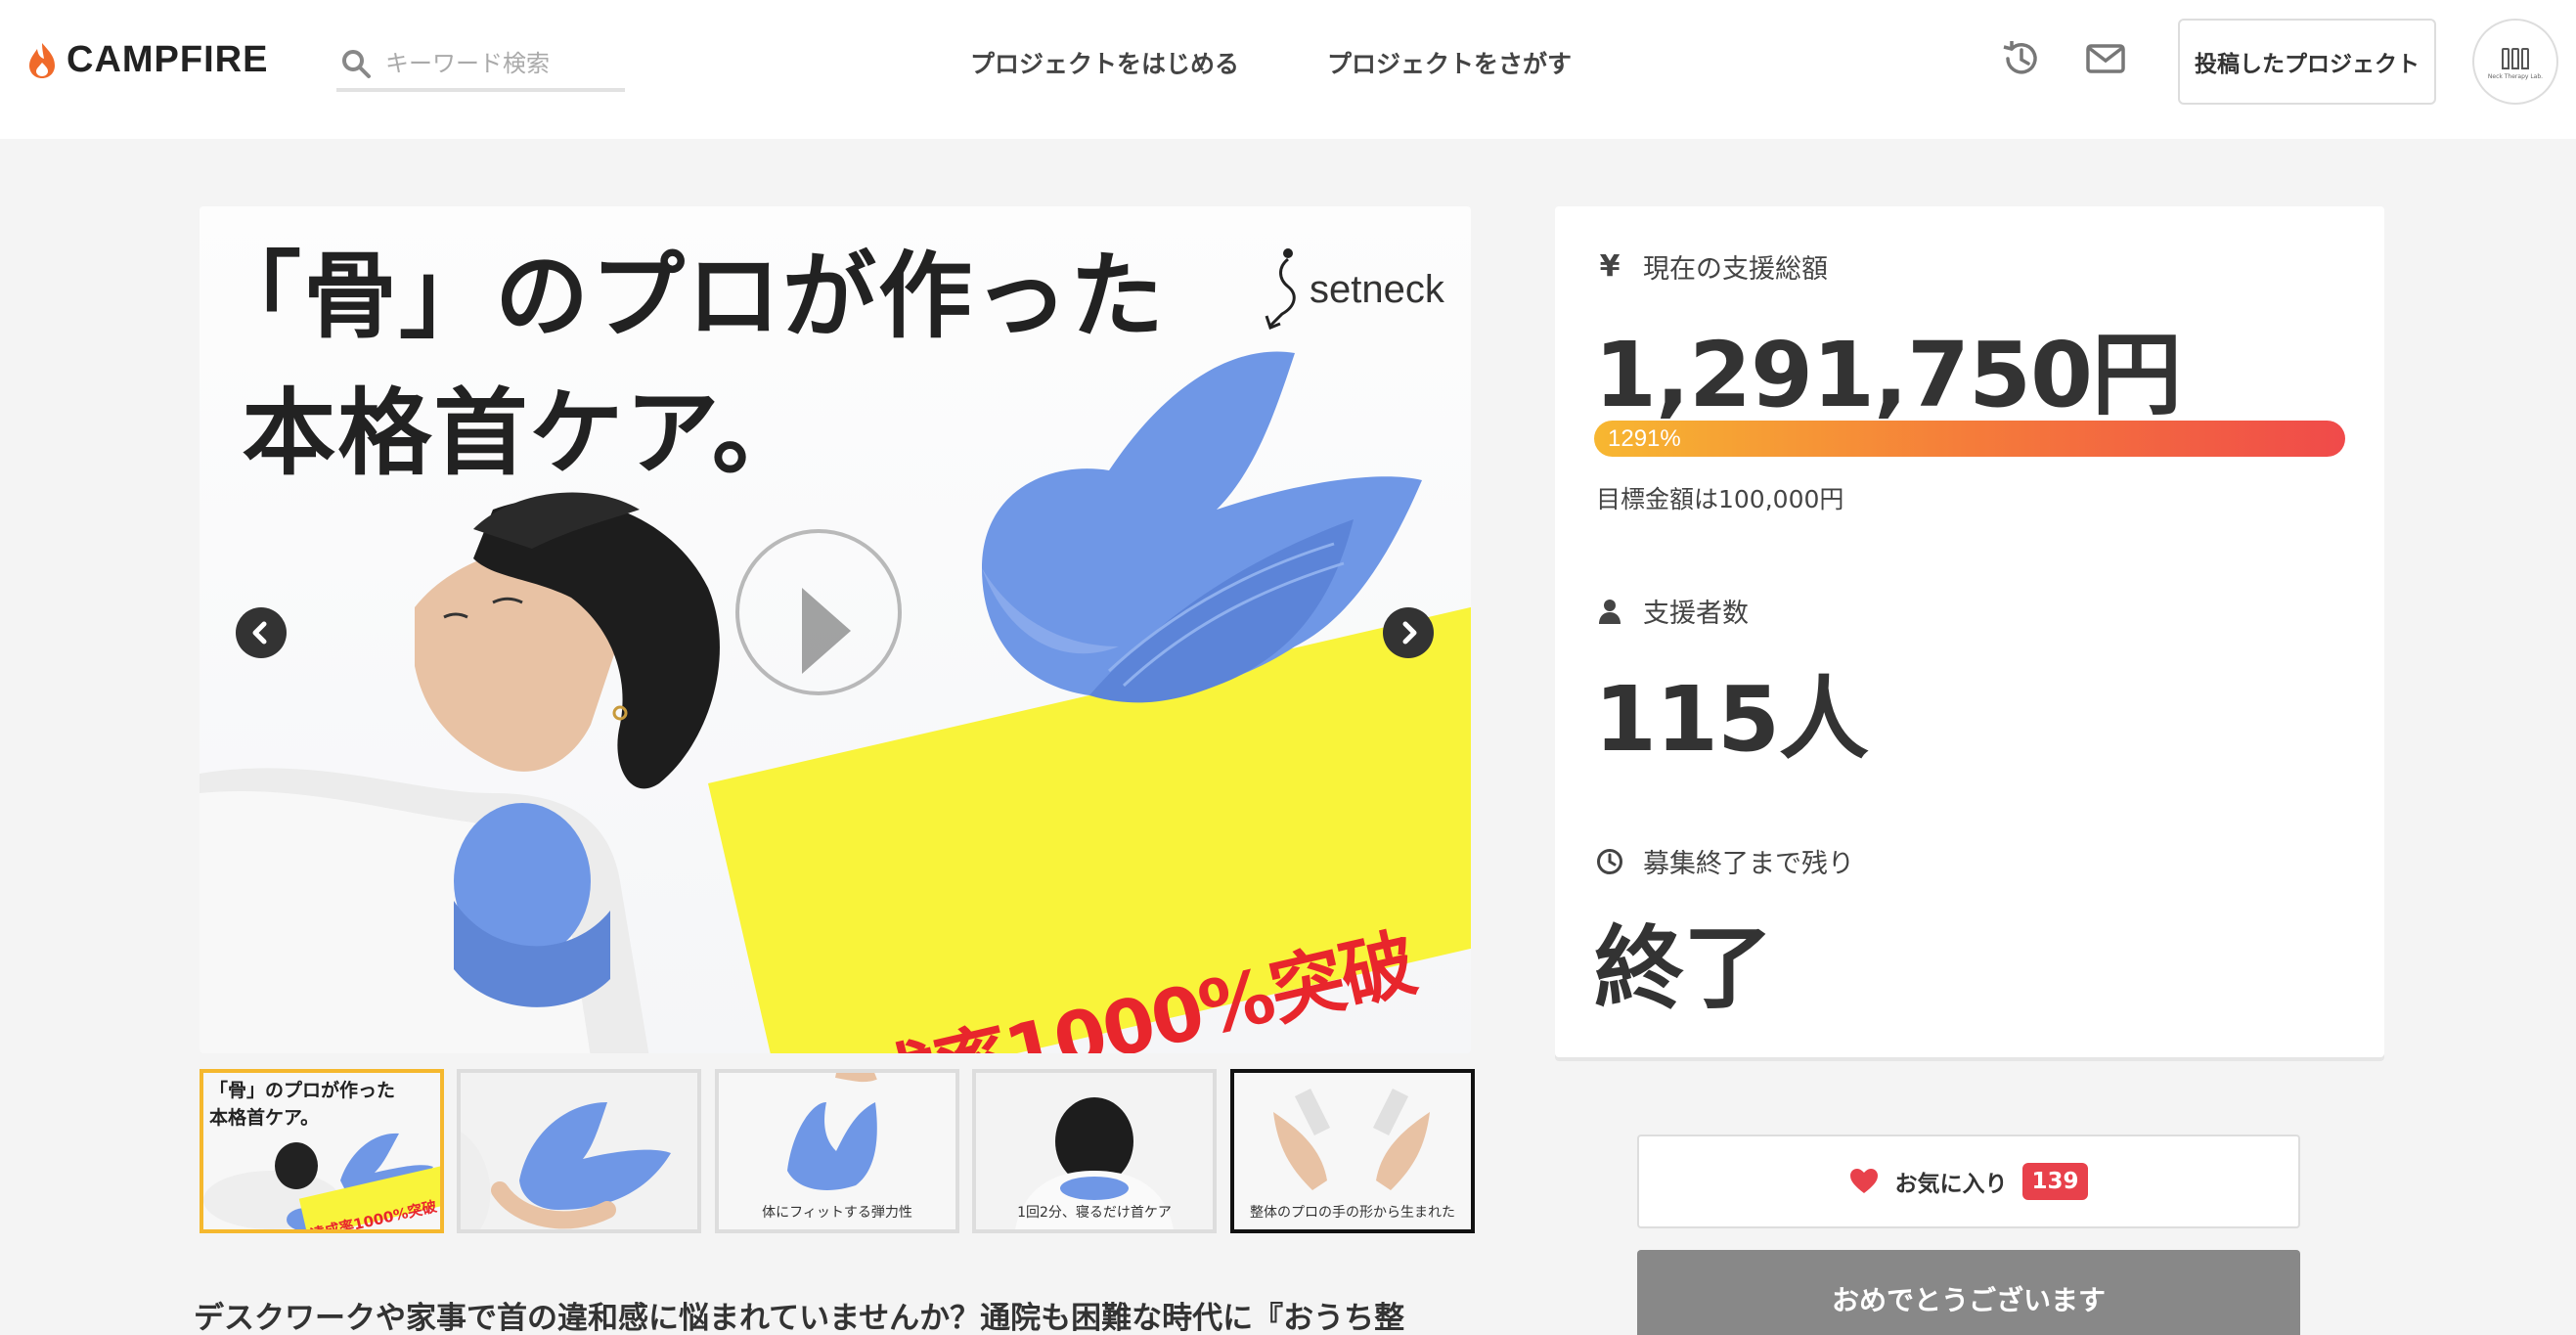 This screenshot has height=1335, width=2576. I want to click on carousel-prev-button, so click(262, 632).